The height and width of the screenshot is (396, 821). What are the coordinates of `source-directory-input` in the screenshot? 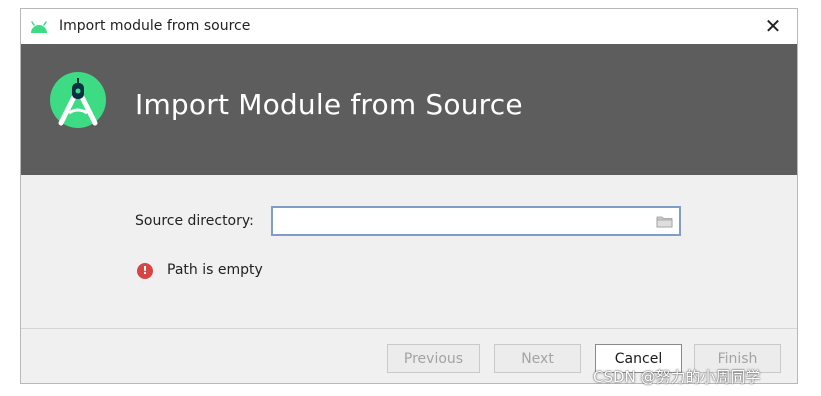 It's located at (458, 221).